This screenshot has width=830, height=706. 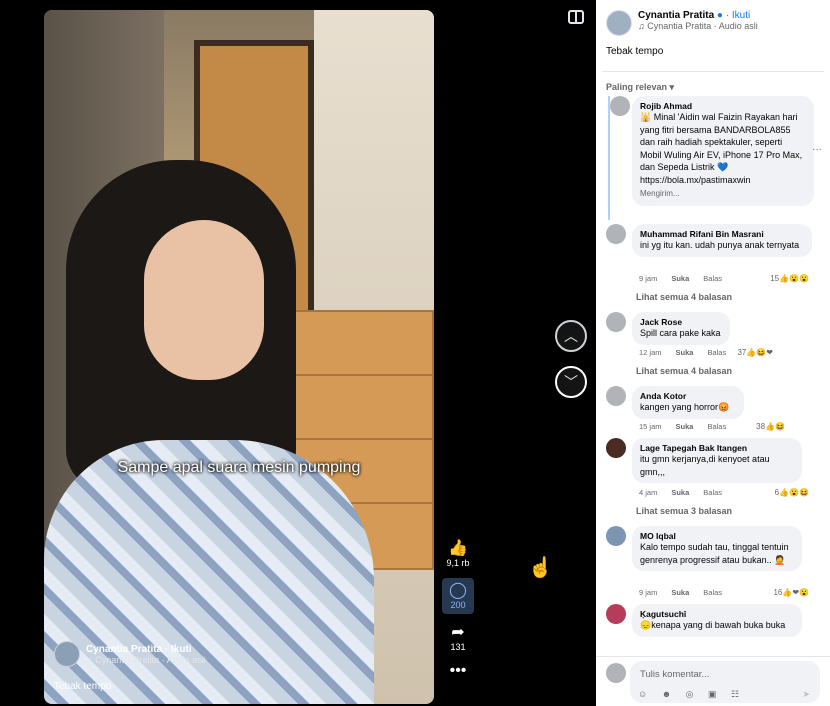 I want to click on chevron-up-icon: ︿, so click(x=571, y=336).